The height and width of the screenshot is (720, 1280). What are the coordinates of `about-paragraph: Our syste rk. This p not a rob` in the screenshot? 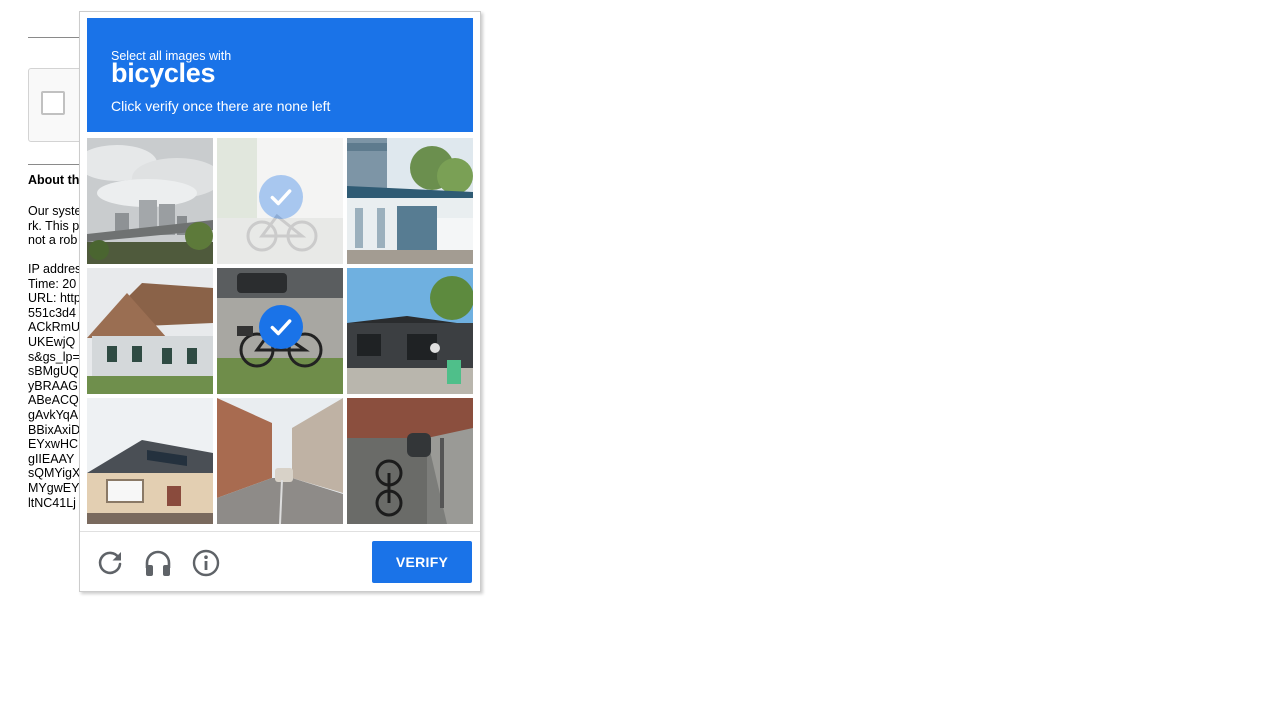 It's located at (55, 226).